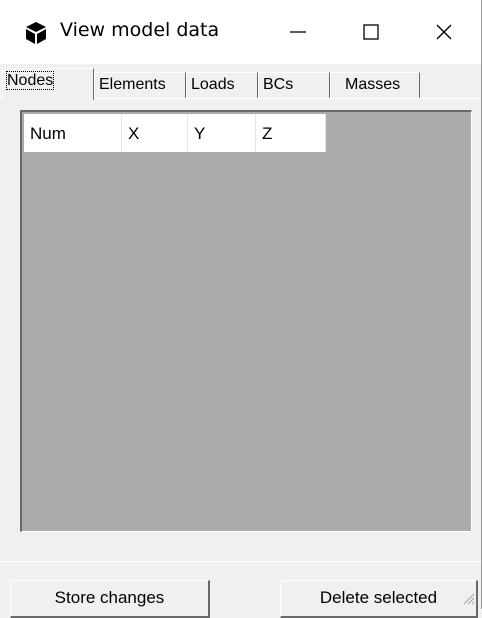  I want to click on tab-loads: Loads, so click(222, 85).